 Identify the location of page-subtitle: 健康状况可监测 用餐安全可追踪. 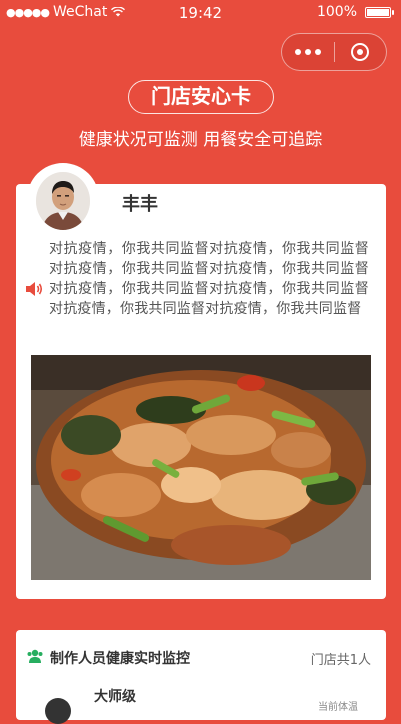
(200, 140).